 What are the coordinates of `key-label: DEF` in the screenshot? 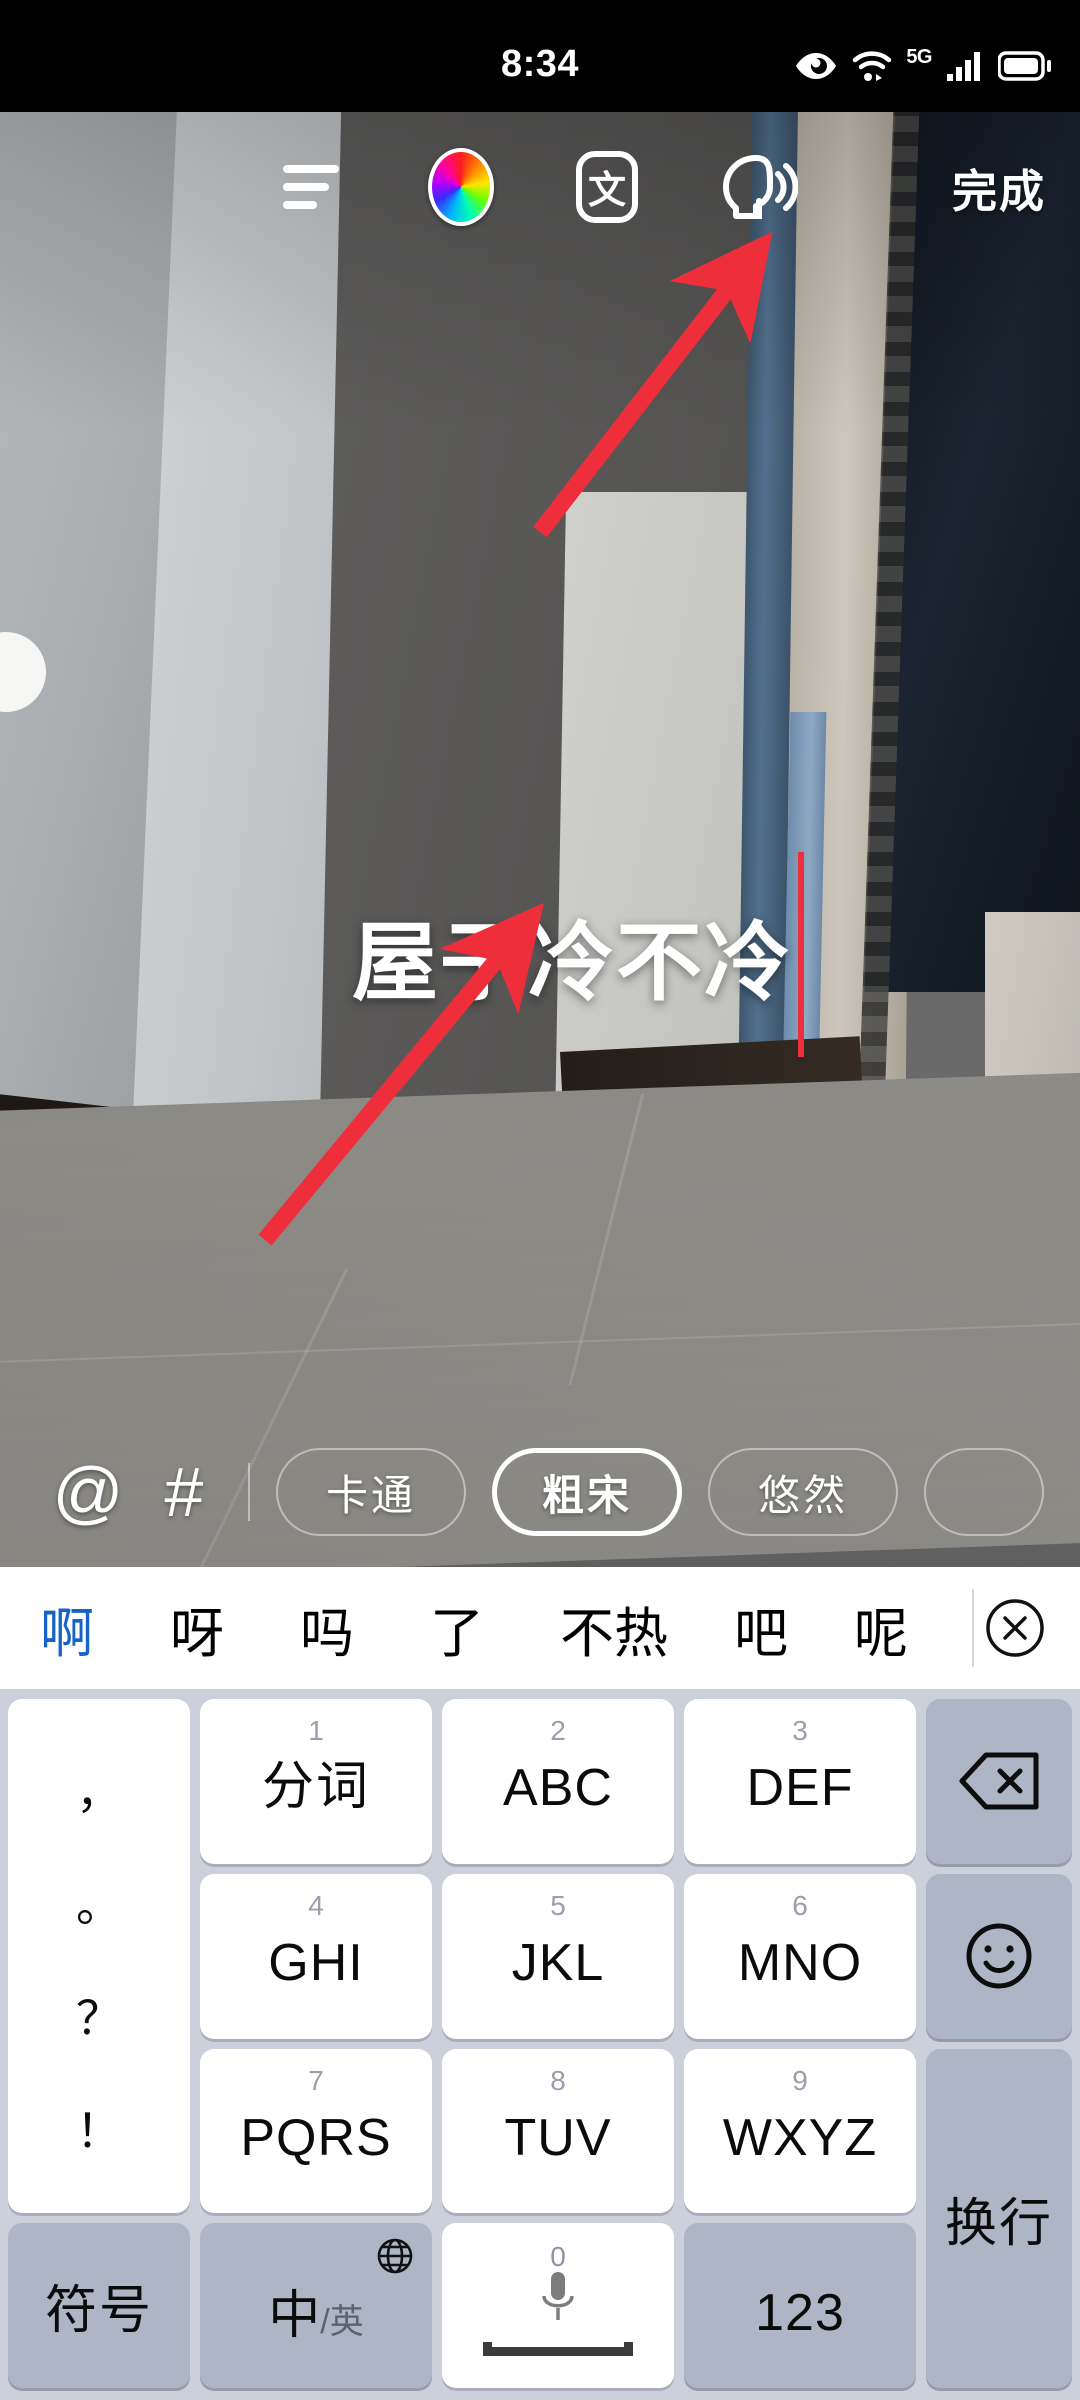 It's located at (800, 1788).